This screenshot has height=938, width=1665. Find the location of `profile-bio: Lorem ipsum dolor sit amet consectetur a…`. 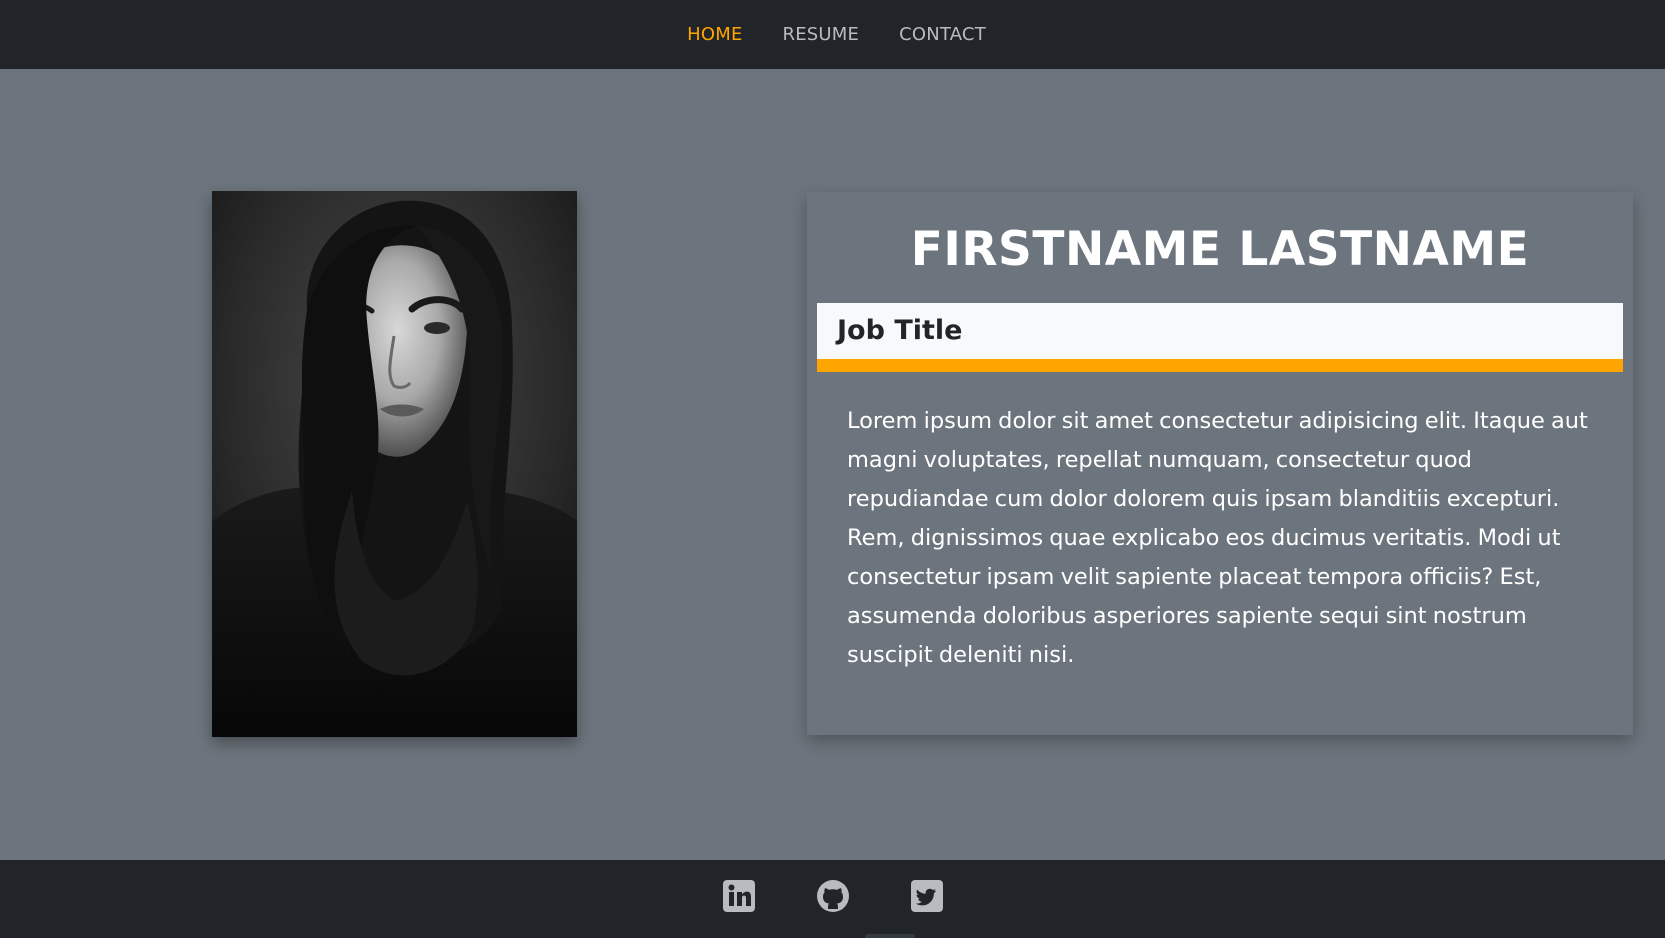

profile-bio: Lorem ipsum dolor sit amet consectetur a… is located at coordinates (1217, 538).